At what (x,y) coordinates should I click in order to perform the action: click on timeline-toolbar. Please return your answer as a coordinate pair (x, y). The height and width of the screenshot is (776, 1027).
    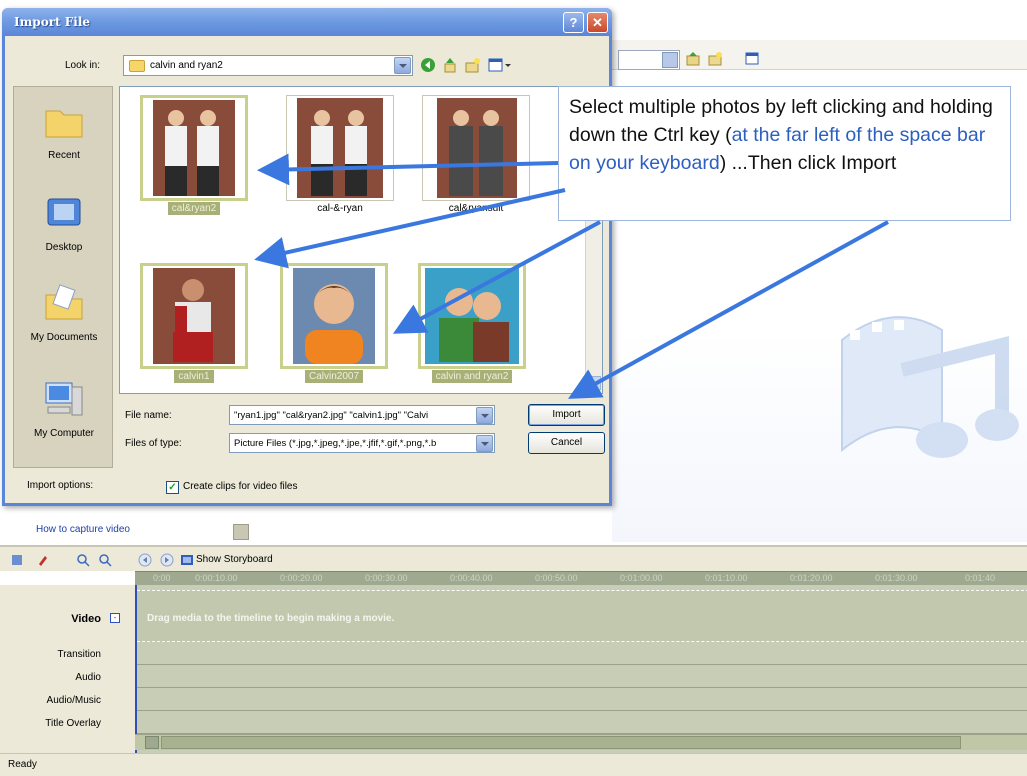
    Looking at the image, I should click on (513, 558).